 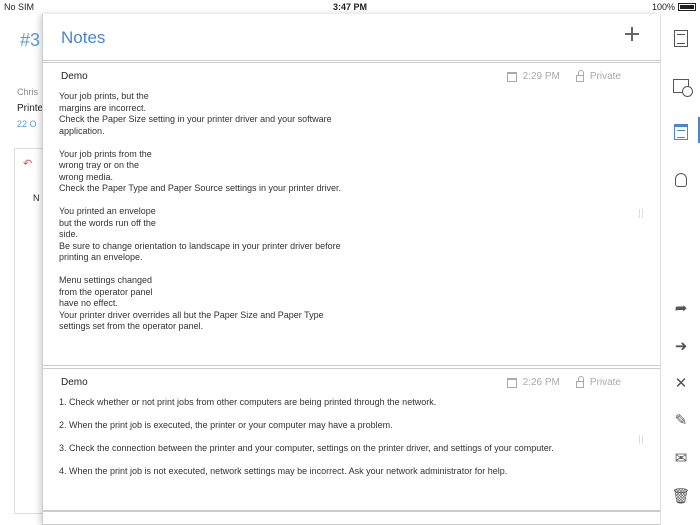 I want to click on trash-icon: 🗑, so click(x=681, y=496).